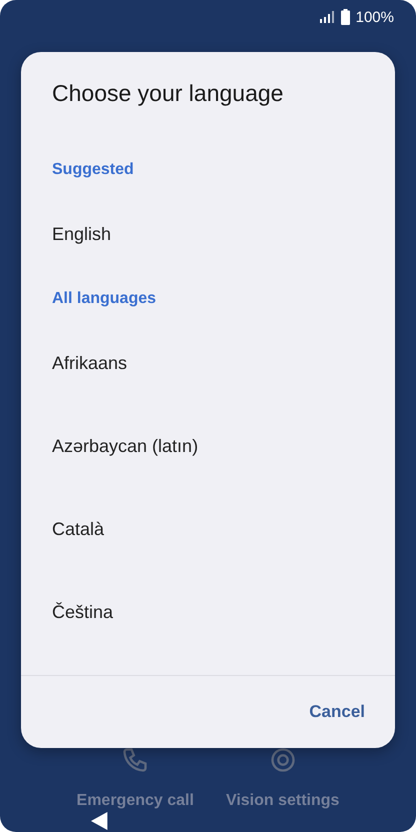 The width and height of the screenshot is (416, 832). What do you see at coordinates (345, 17) in the screenshot?
I see `battery-icon` at bounding box center [345, 17].